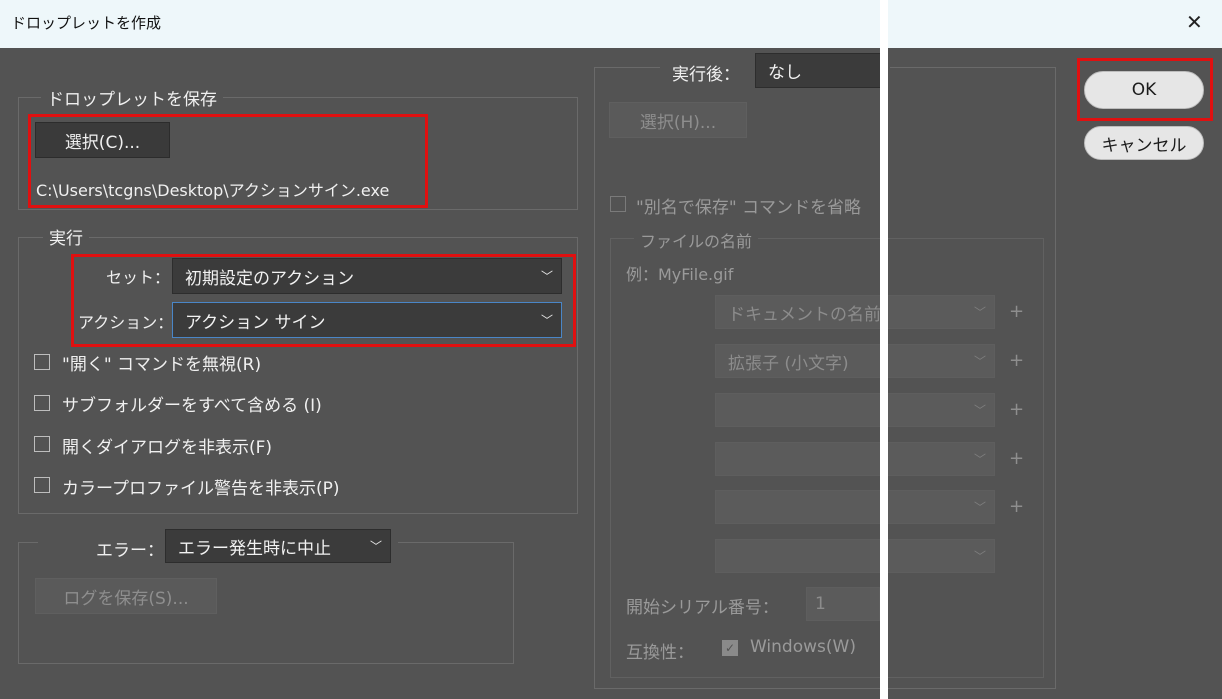 The width and height of the screenshot is (1222, 699). Describe the element at coordinates (618, 204) in the screenshot. I see `checkbox-override-save-as` at that location.